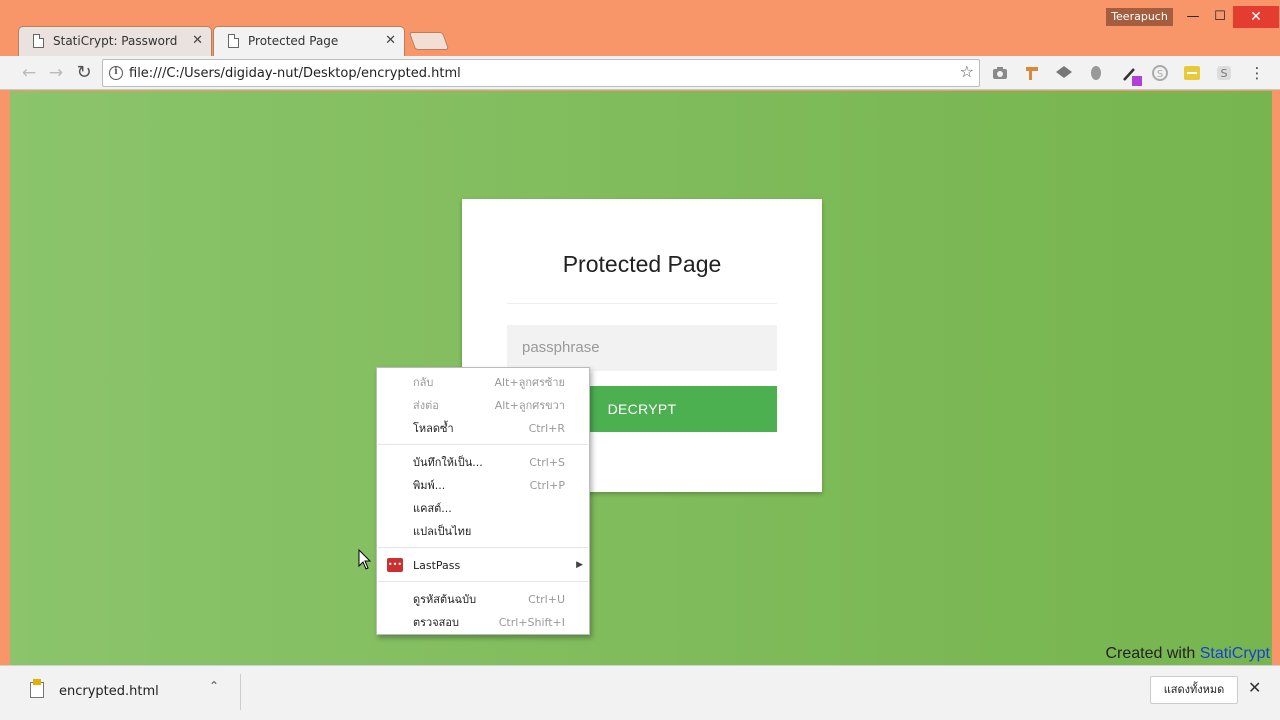 Image resolution: width=1280 pixels, height=720 pixels. I want to click on menu-item-translate: แปลเป็นไทย, so click(483, 531).